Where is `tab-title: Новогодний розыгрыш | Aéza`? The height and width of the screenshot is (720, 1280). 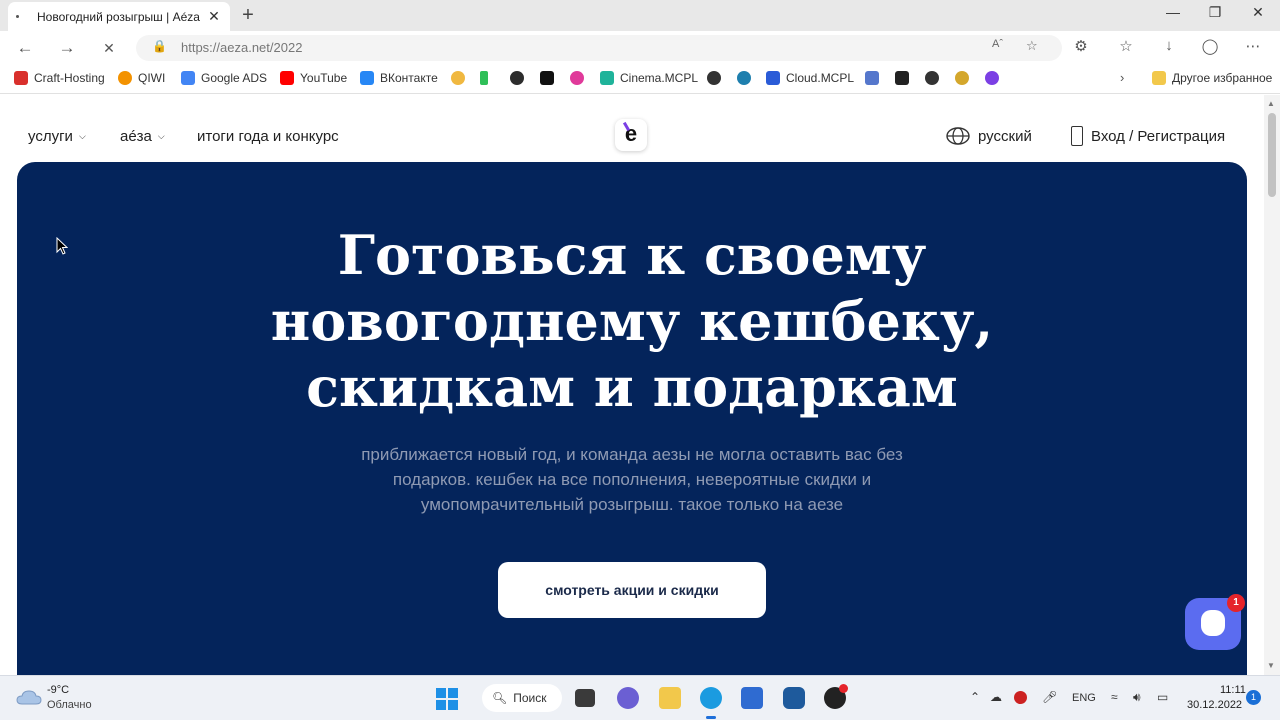 tab-title: Новогодний розыгрыш | Aéza is located at coordinates (118, 16).